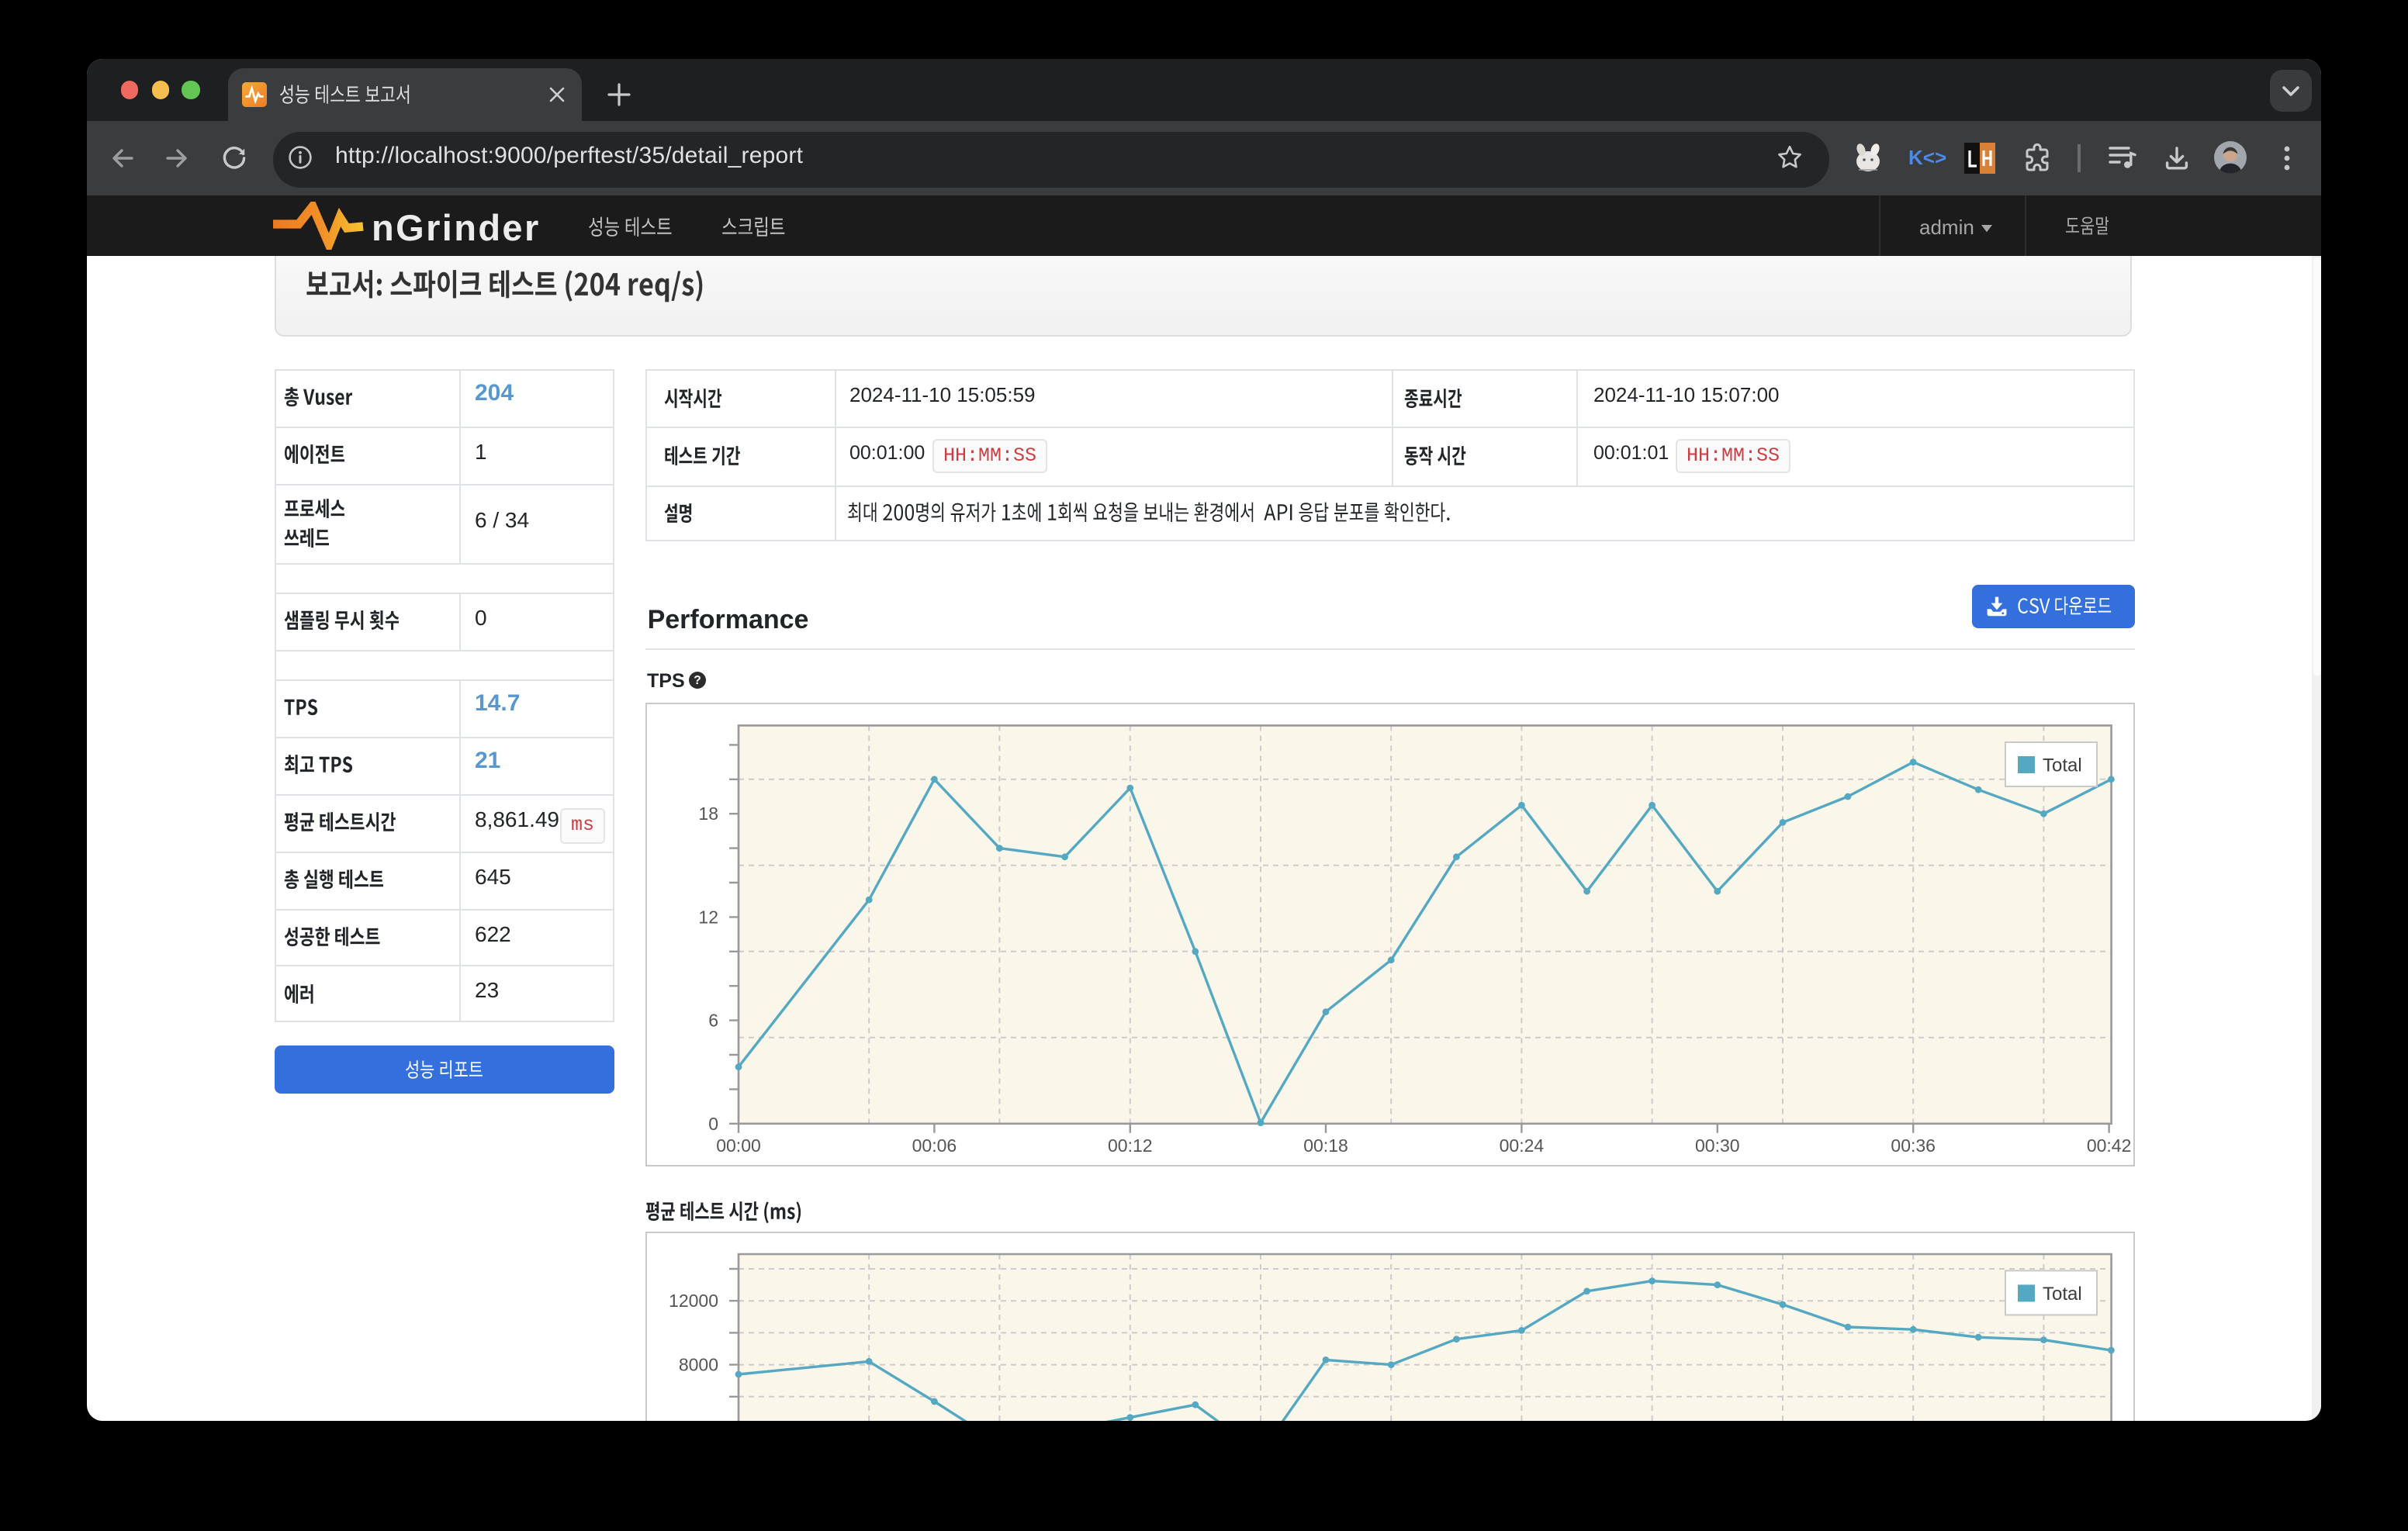  I want to click on svg-text: 00:42, so click(2108, 1145).